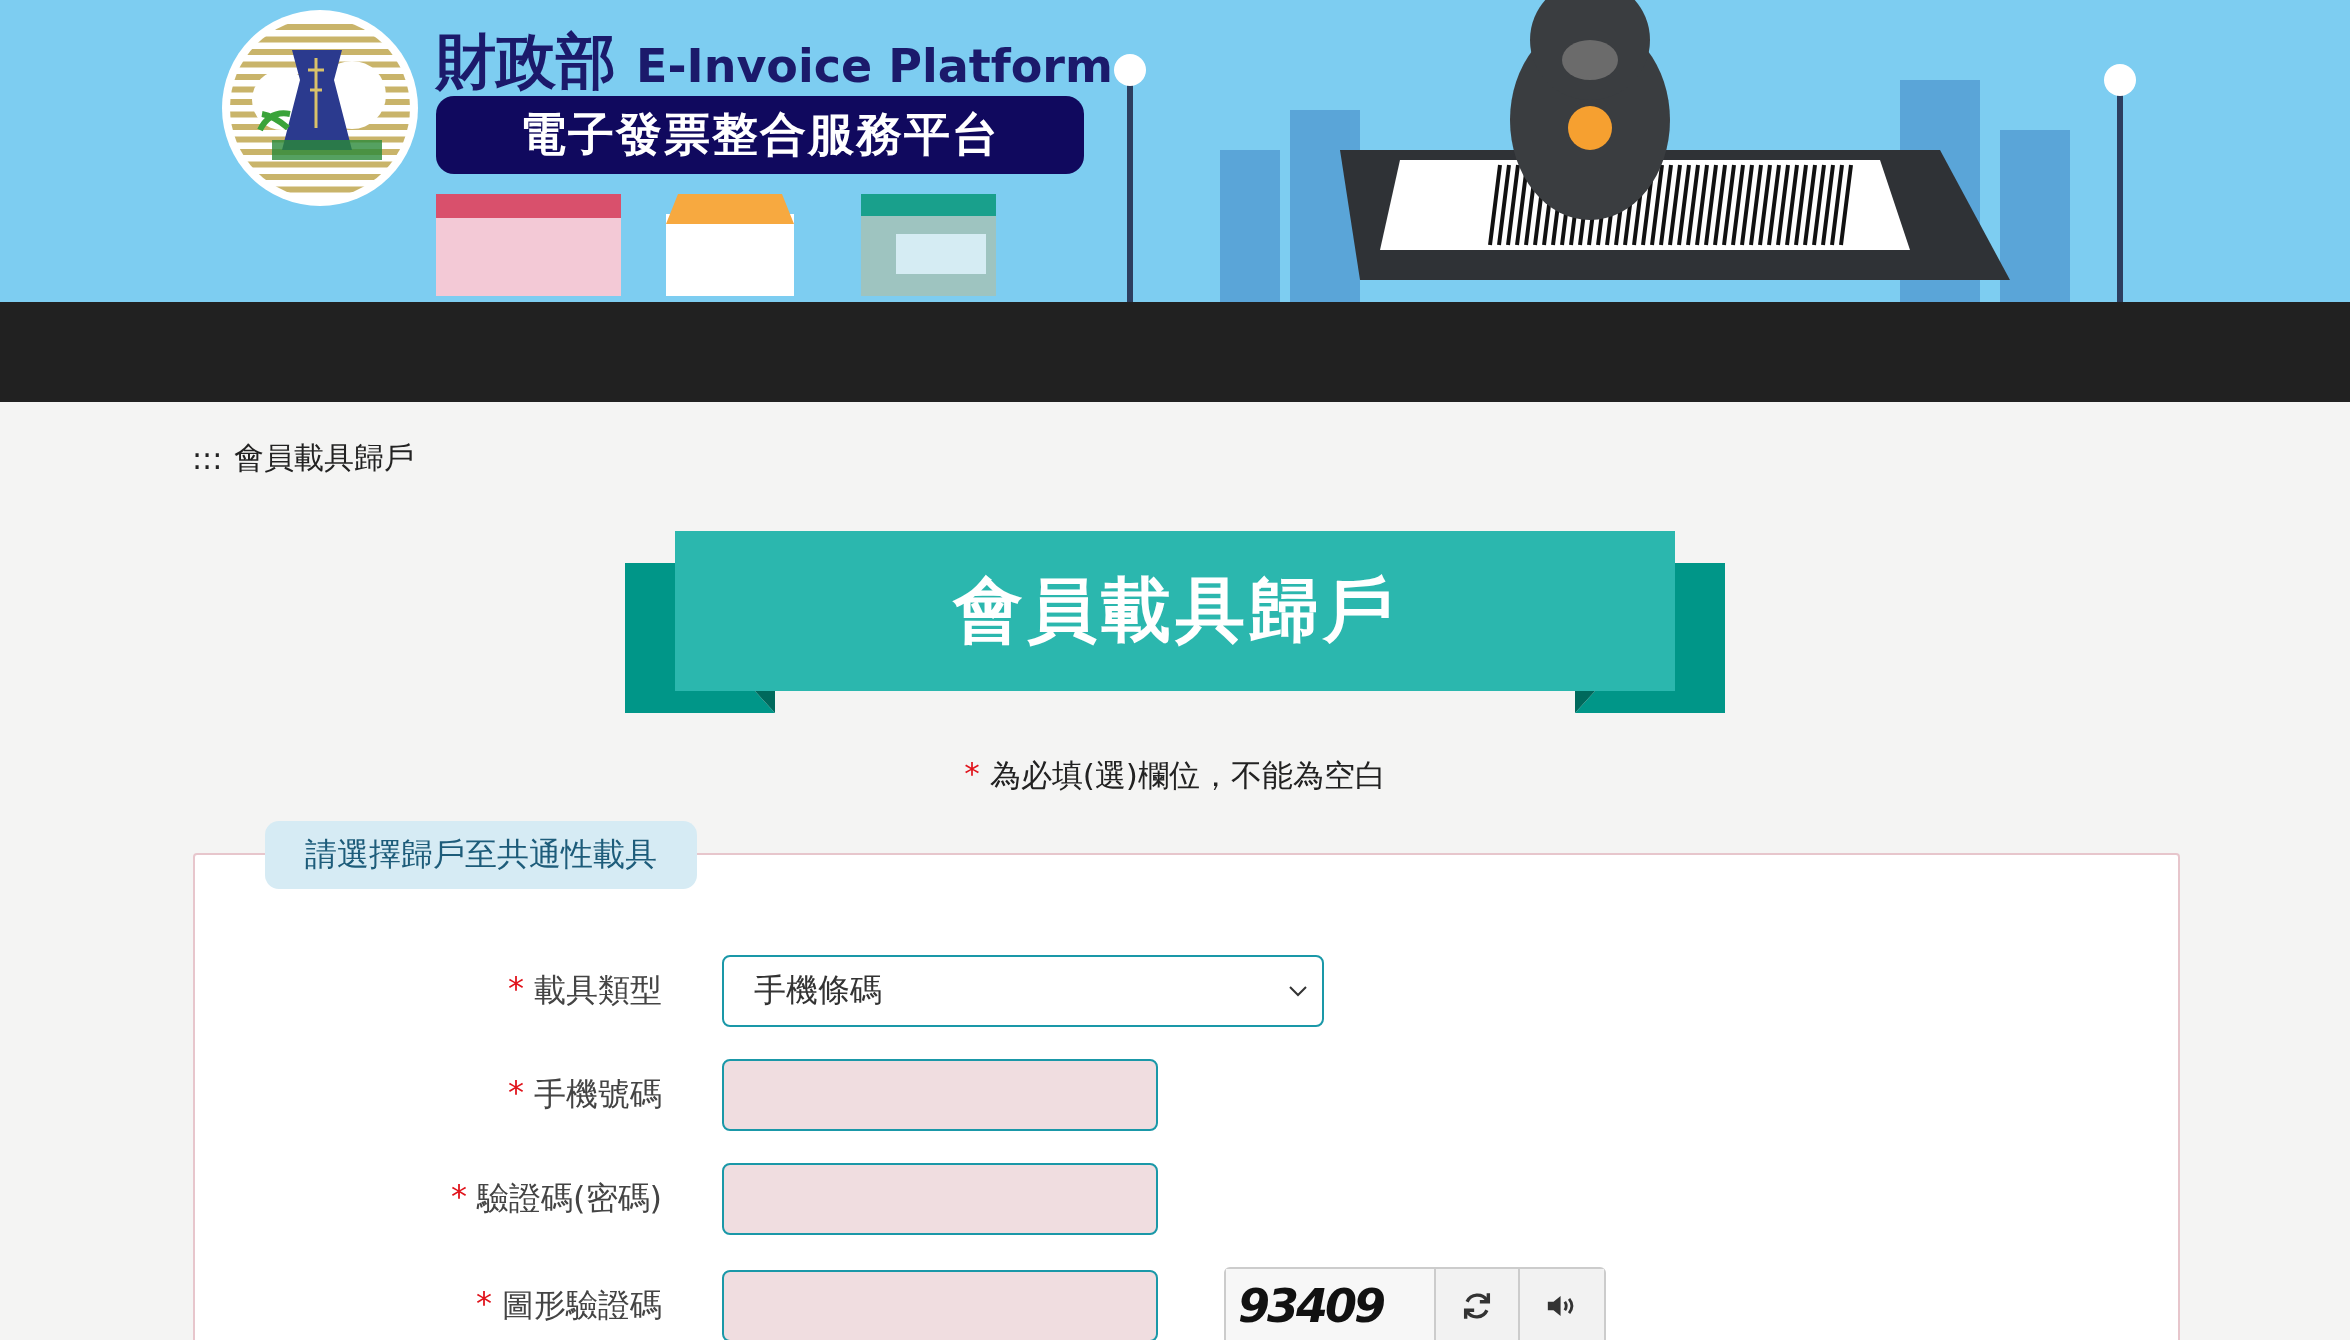 The image size is (2350, 1340). What do you see at coordinates (481, 855) in the screenshot?
I see `form-legend: 請選擇歸戶至共通性載具` at bounding box center [481, 855].